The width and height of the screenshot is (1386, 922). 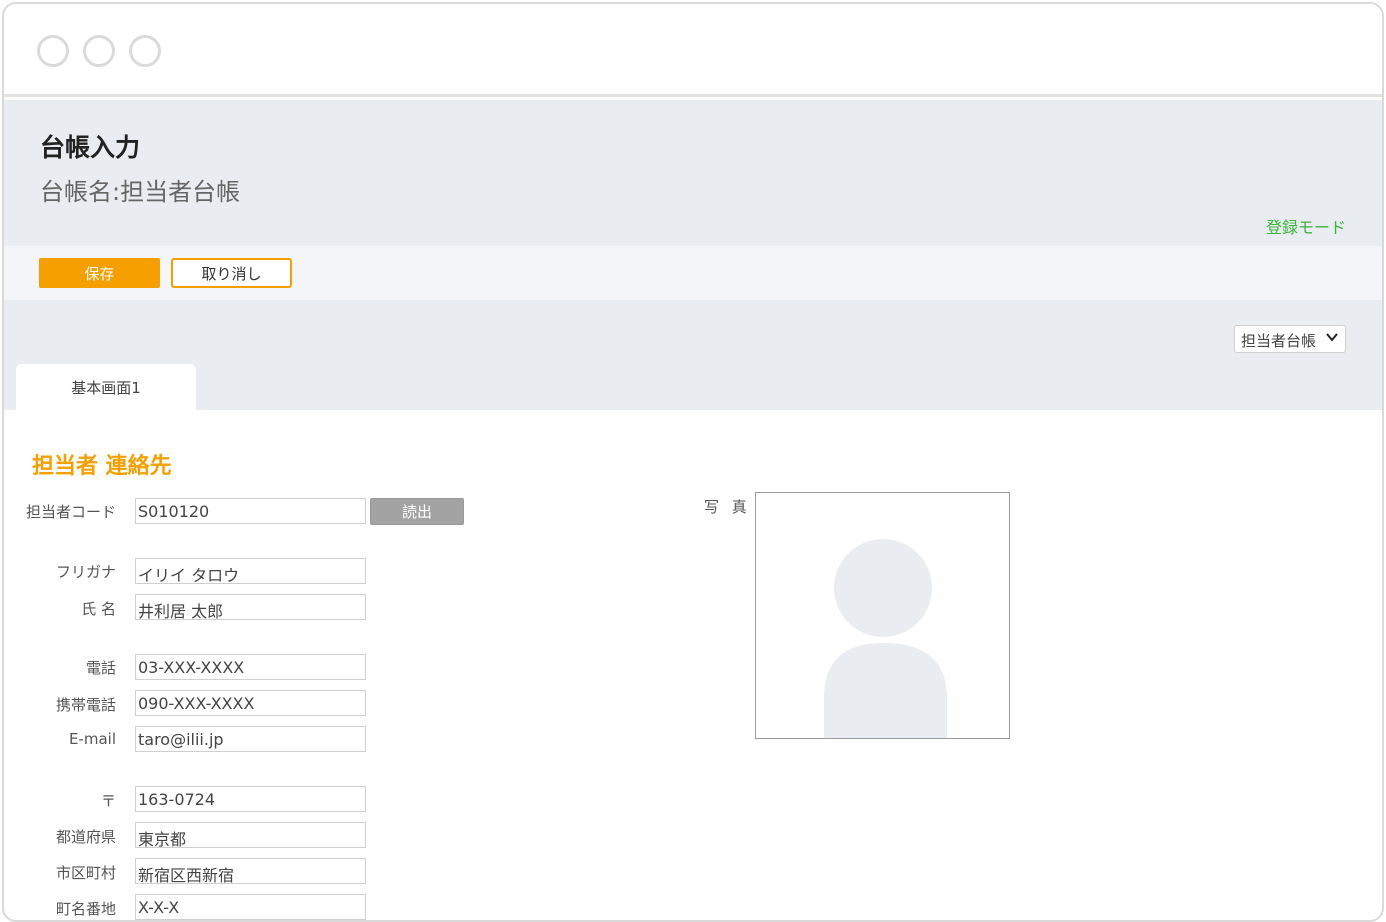 I want to click on email-label: E-mail, so click(x=92, y=739).